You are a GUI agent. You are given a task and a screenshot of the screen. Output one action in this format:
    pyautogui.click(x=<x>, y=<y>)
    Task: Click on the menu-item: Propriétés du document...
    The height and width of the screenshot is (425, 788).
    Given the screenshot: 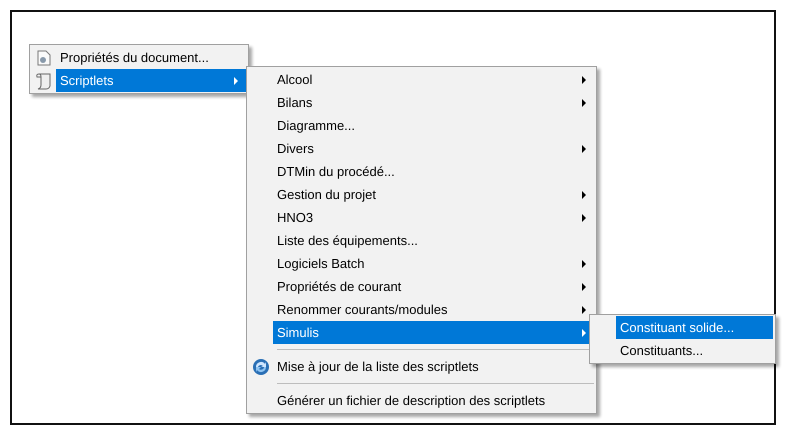 What is the action you would take?
    pyautogui.click(x=151, y=57)
    